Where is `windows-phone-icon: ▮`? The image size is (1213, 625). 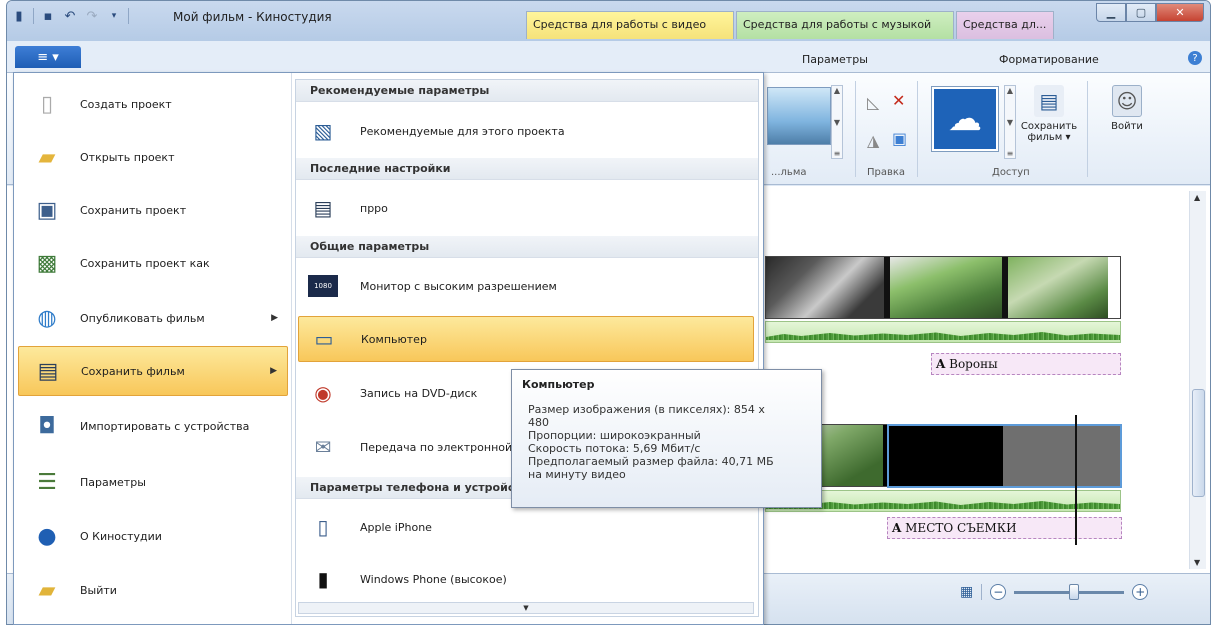 windows-phone-icon: ▮ is located at coordinates (323, 579).